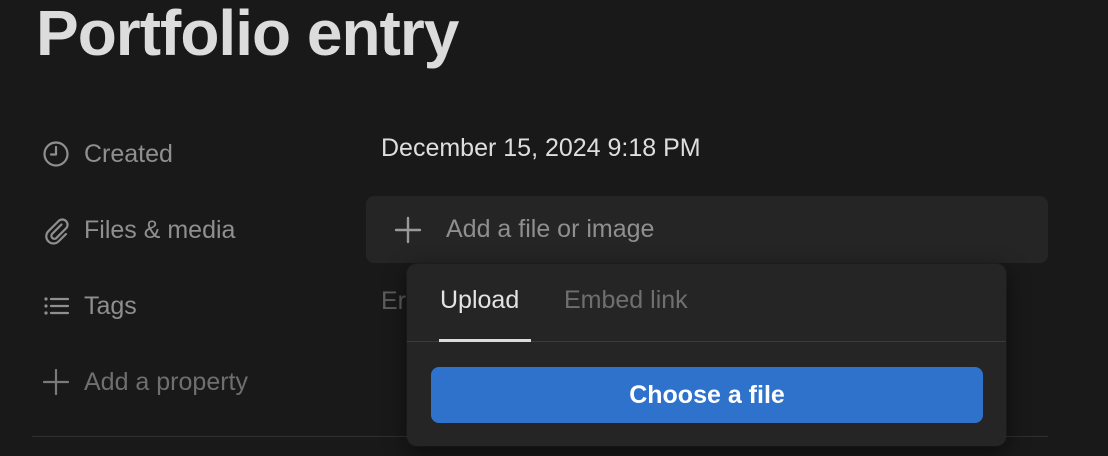 This screenshot has width=1108, height=456. Describe the element at coordinates (160, 229) in the screenshot. I see `files-media-label: Files & media` at that location.